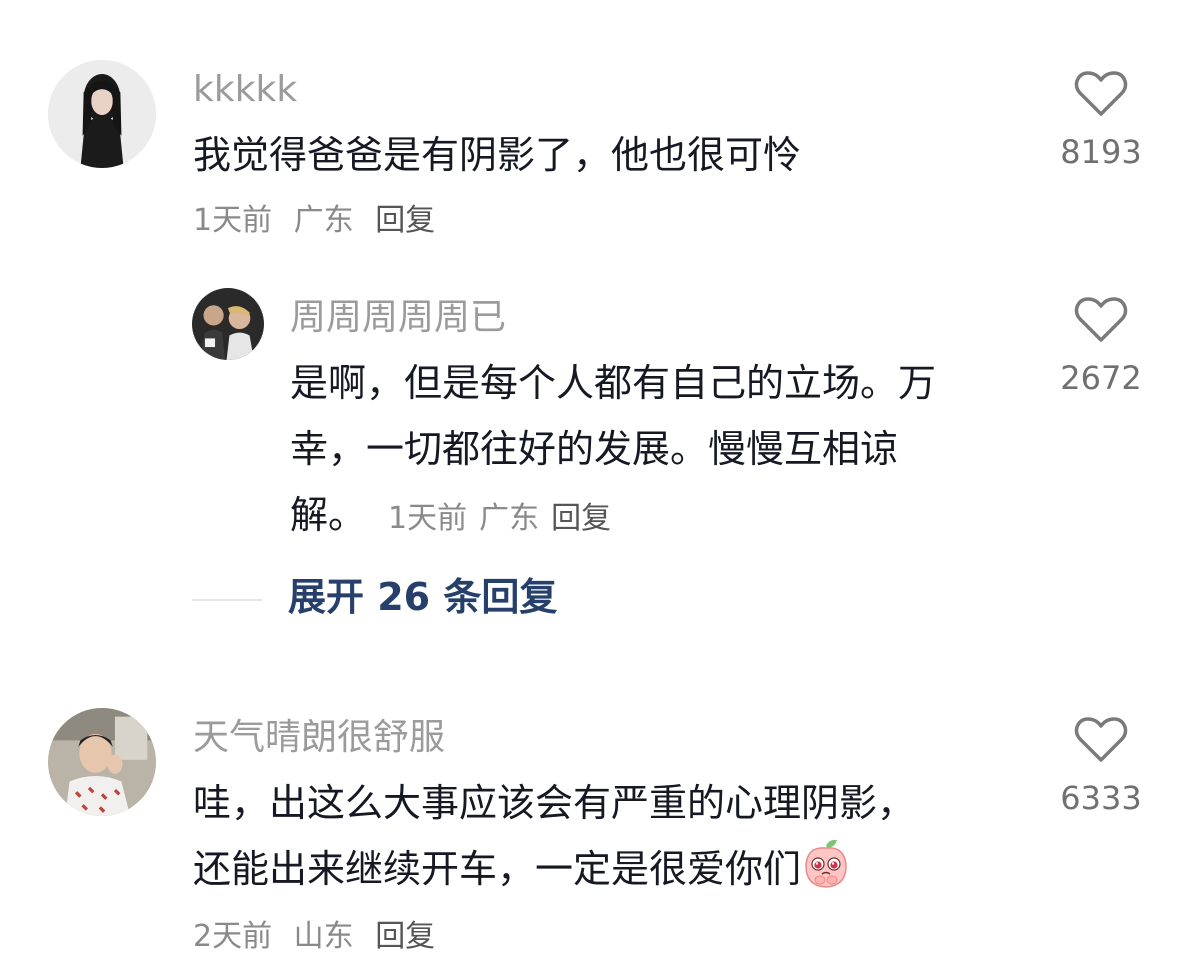 The width and height of the screenshot is (1179, 972). I want to click on comment-username: 天气晴朗很舒服, so click(319, 738).